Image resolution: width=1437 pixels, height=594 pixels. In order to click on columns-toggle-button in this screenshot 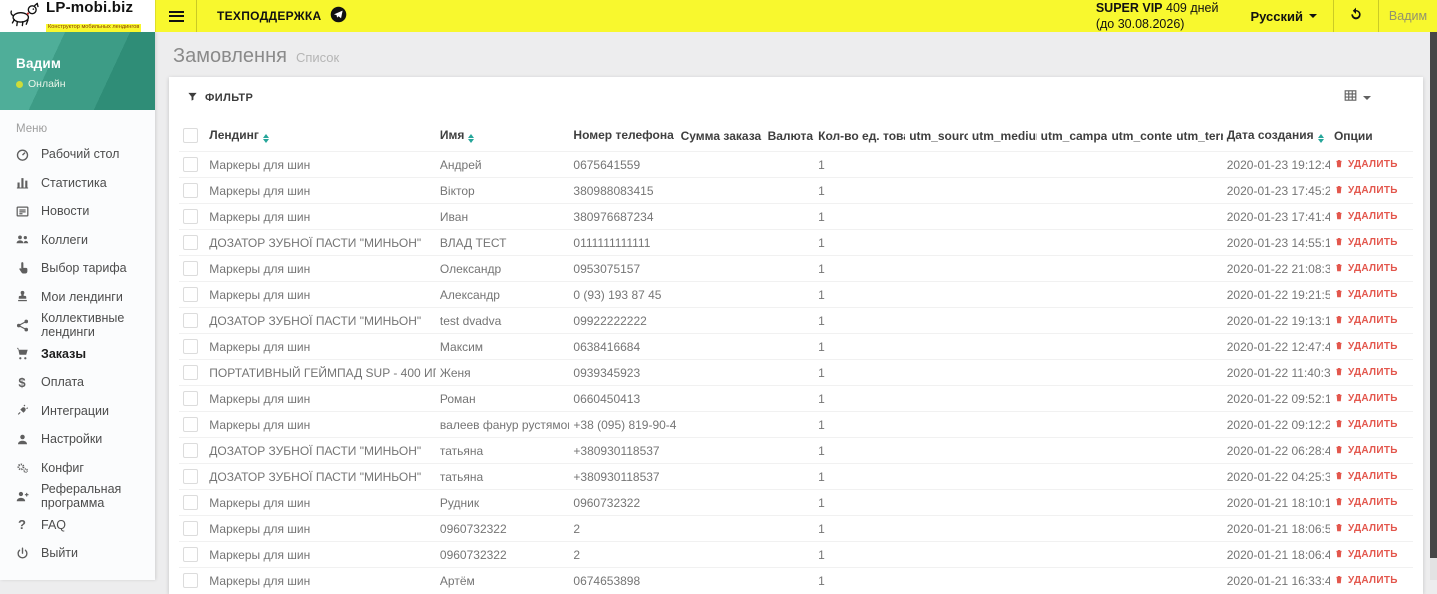, I will do `click(1374, 98)`.